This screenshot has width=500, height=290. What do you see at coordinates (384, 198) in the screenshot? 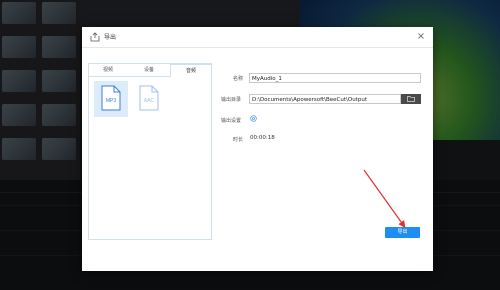
I see `annotation-arrow` at bounding box center [384, 198].